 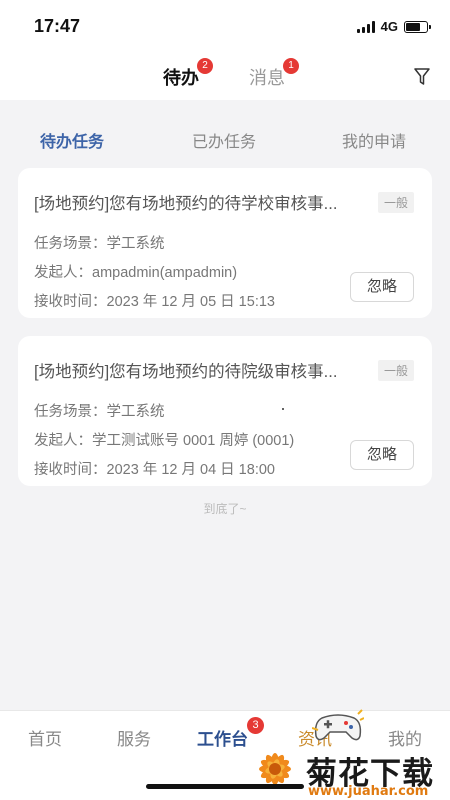 What do you see at coordinates (368, 791) in the screenshot?
I see `watermark-url: www.juahar.com` at bounding box center [368, 791].